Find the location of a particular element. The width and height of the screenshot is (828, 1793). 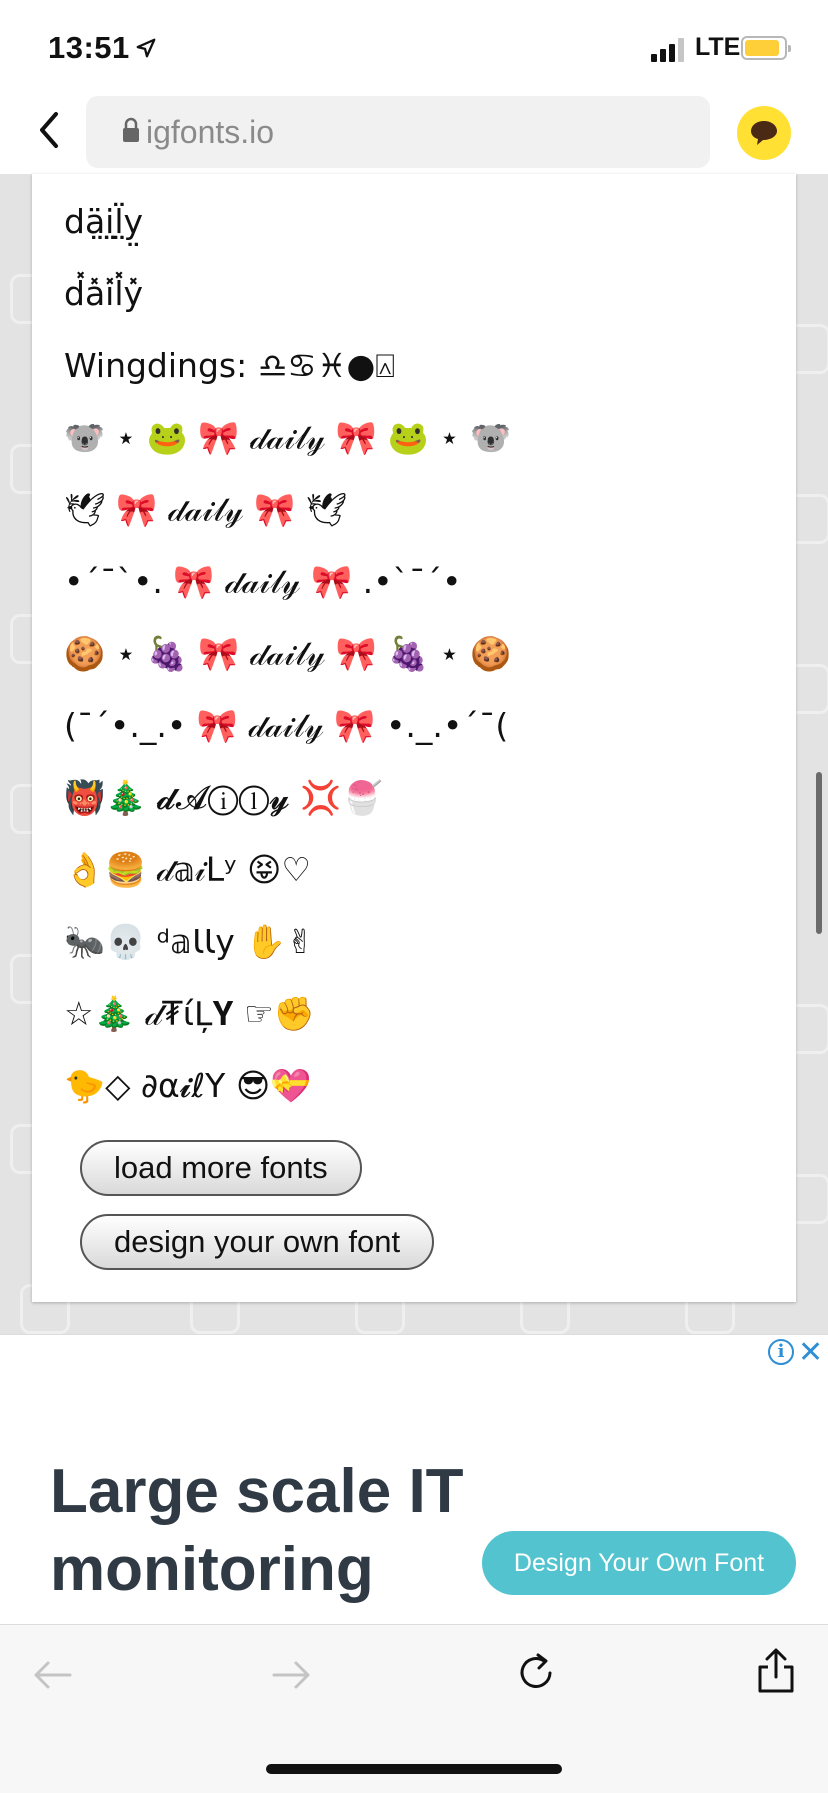

font-sample: d̽a̽i̽l̽y̽ is located at coordinates (103, 293).